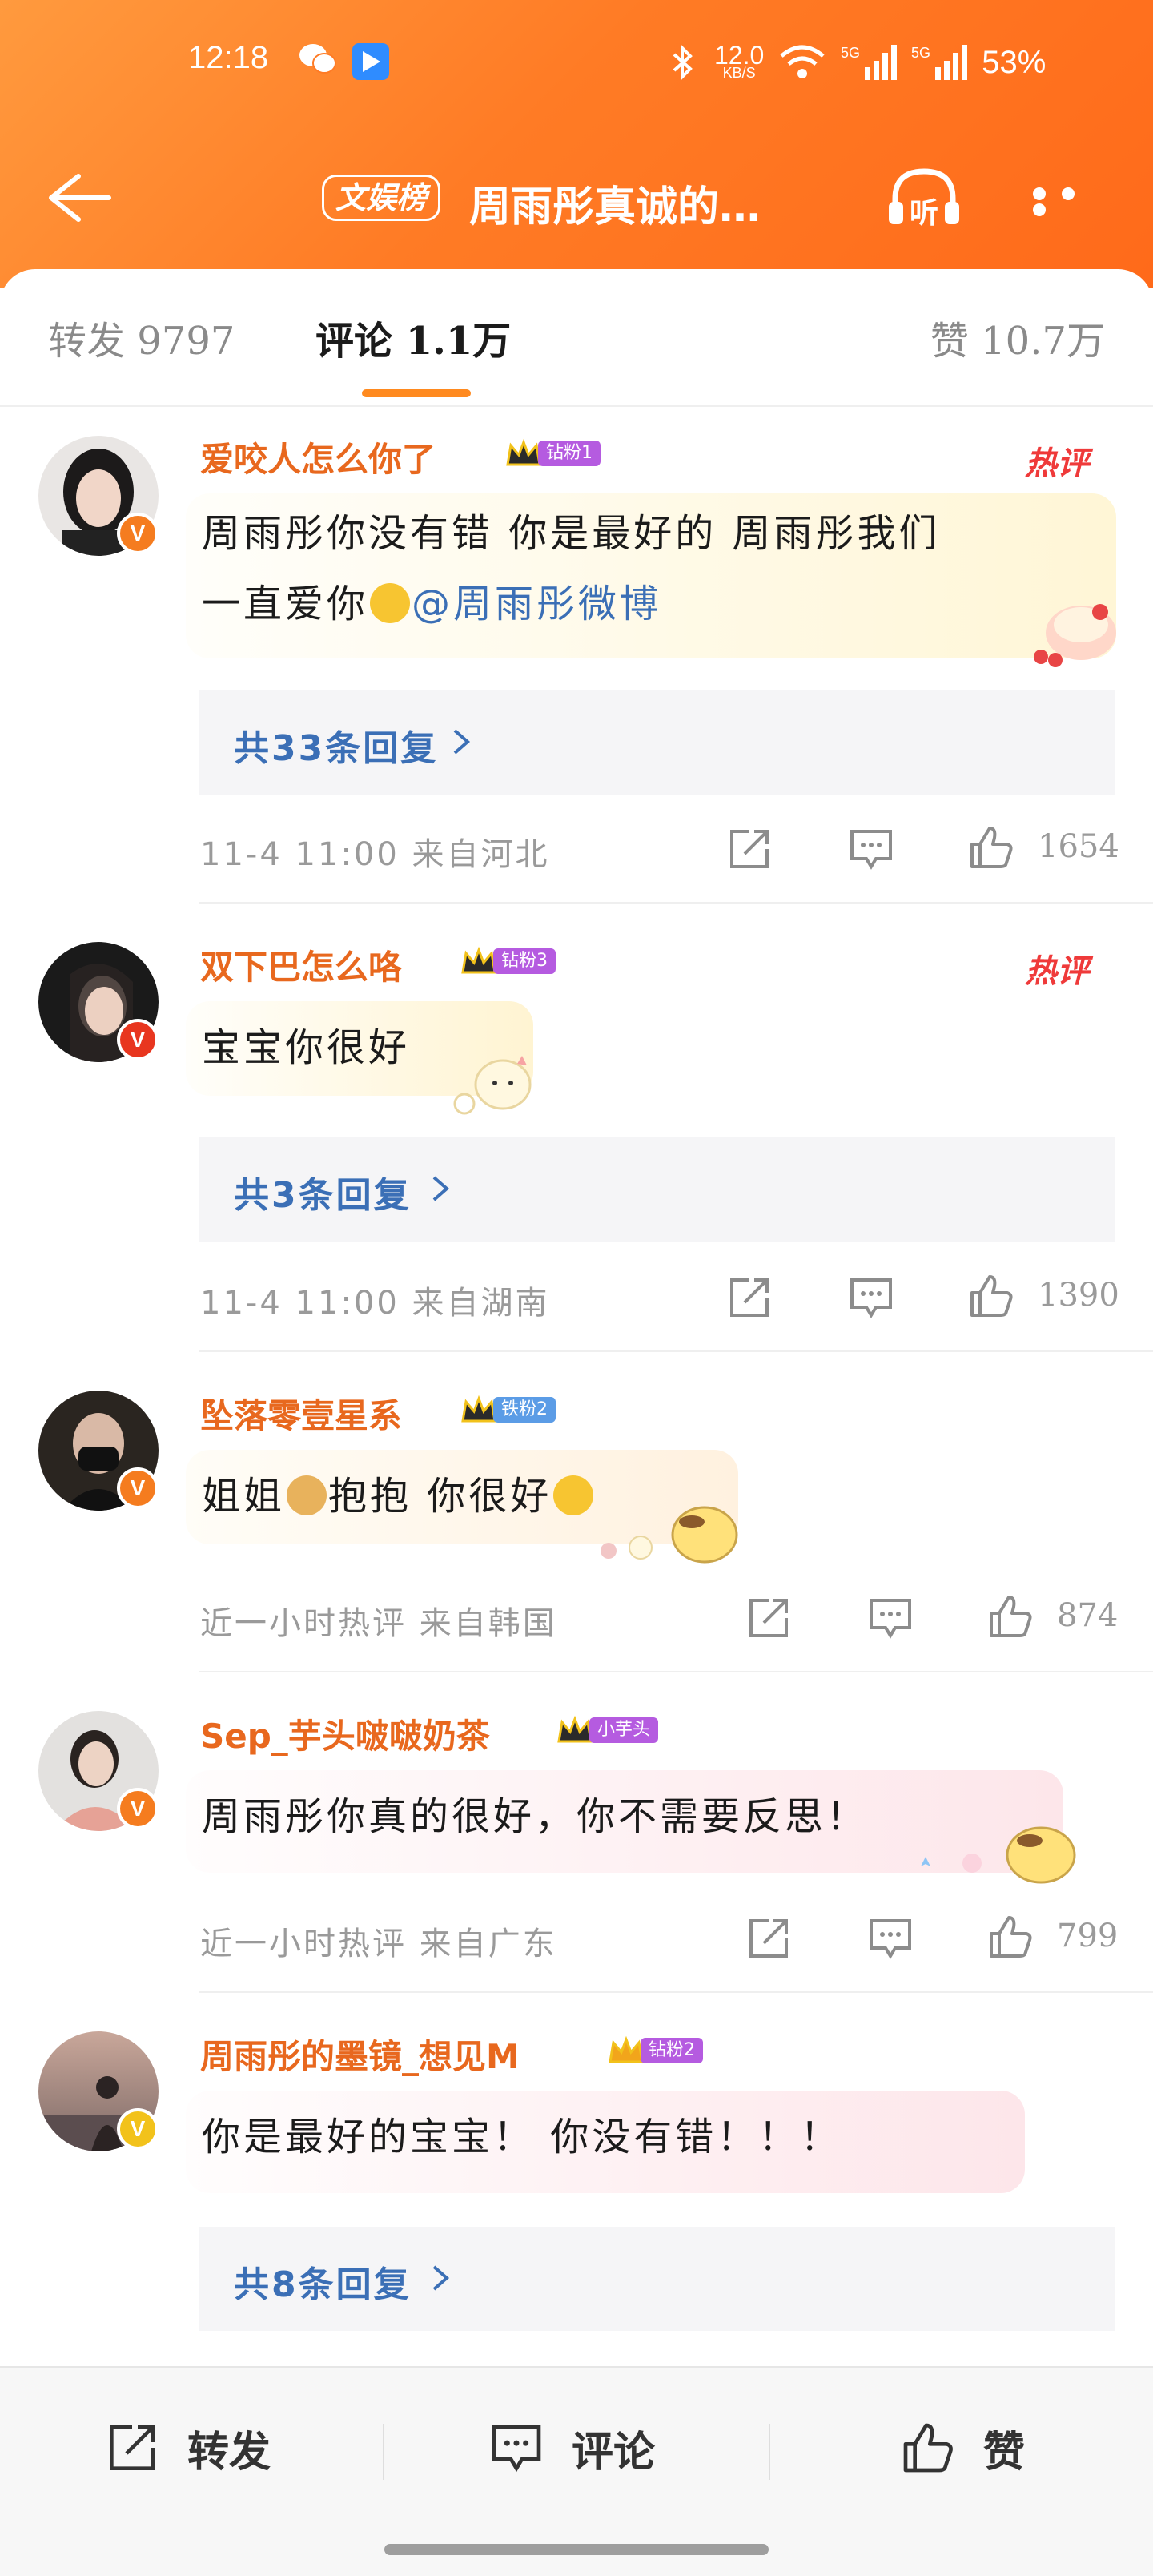  What do you see at coordinates (1073, 202) in the screenshot?
I see `more-options-icon` at bounding box center [1073, 202].